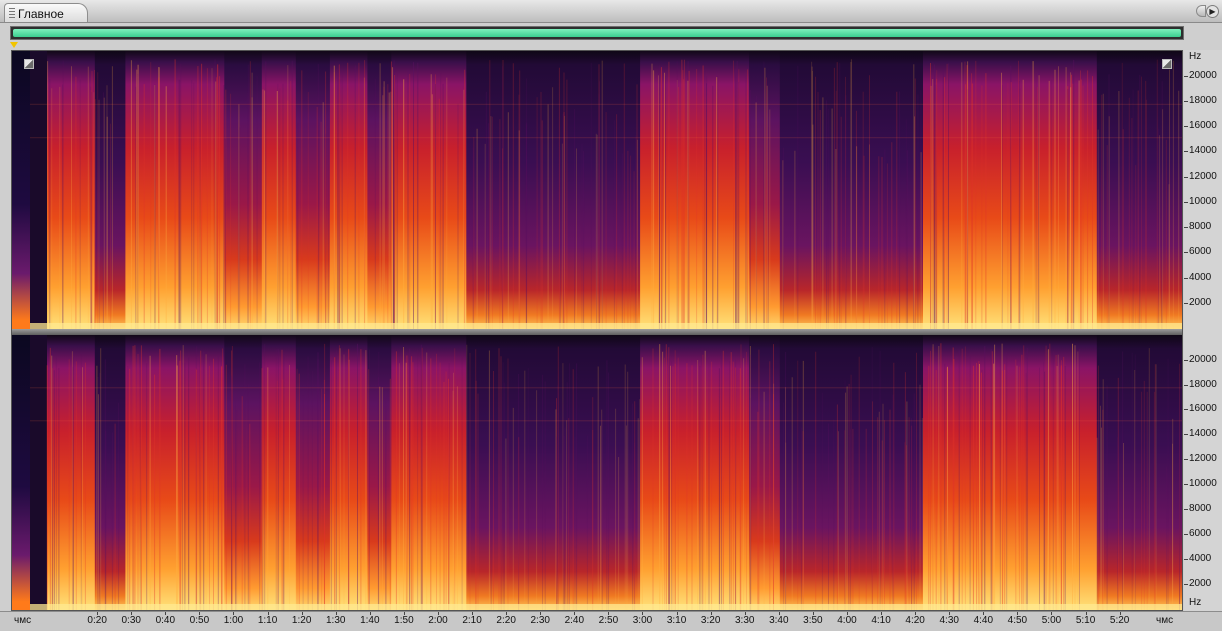 This screenshot has height=631, width=1222. Describe the element at coordinates (131, 620) in the screenshot. I see `time-label: 0:30` at that location.